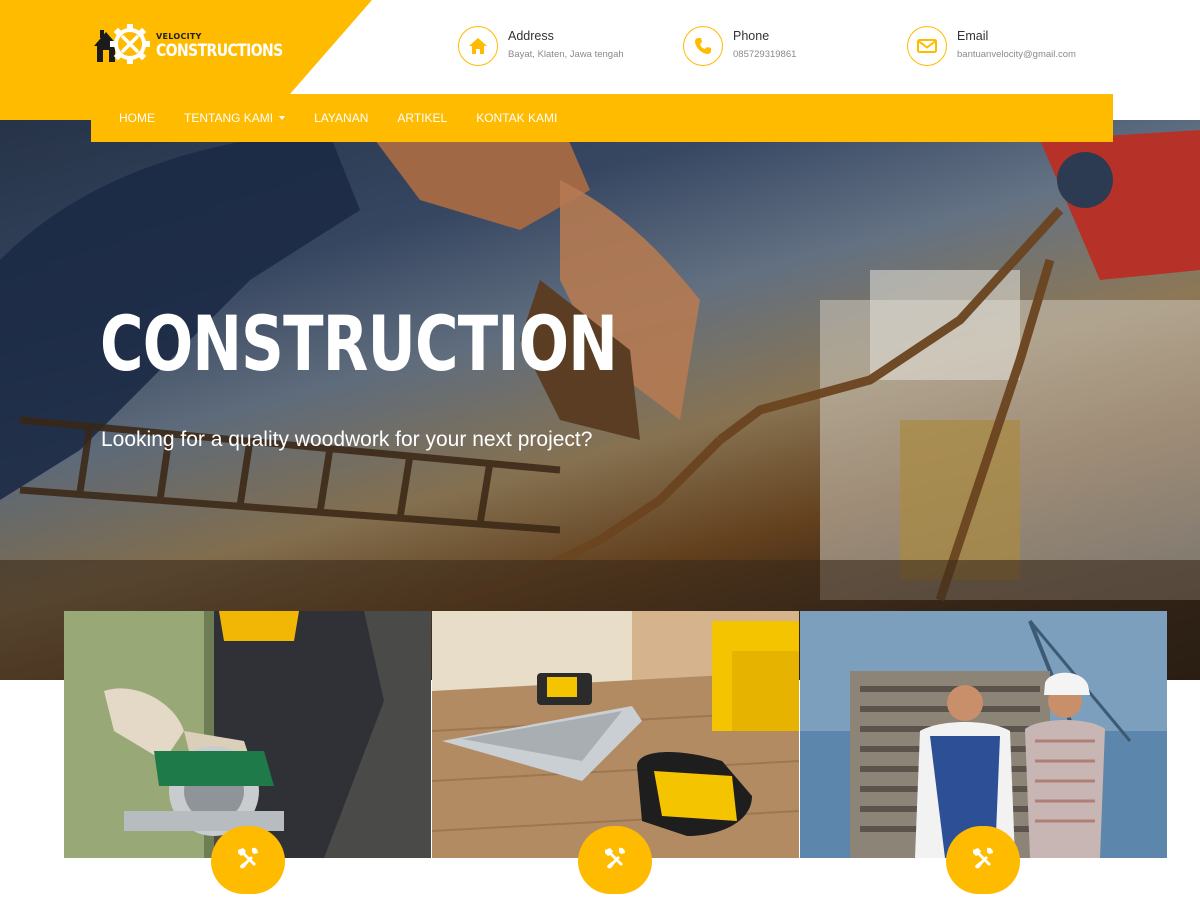 The height and width of the screenshot is (900, 1200). I want to click on nav-item-home: HOME, so click(137, 118).